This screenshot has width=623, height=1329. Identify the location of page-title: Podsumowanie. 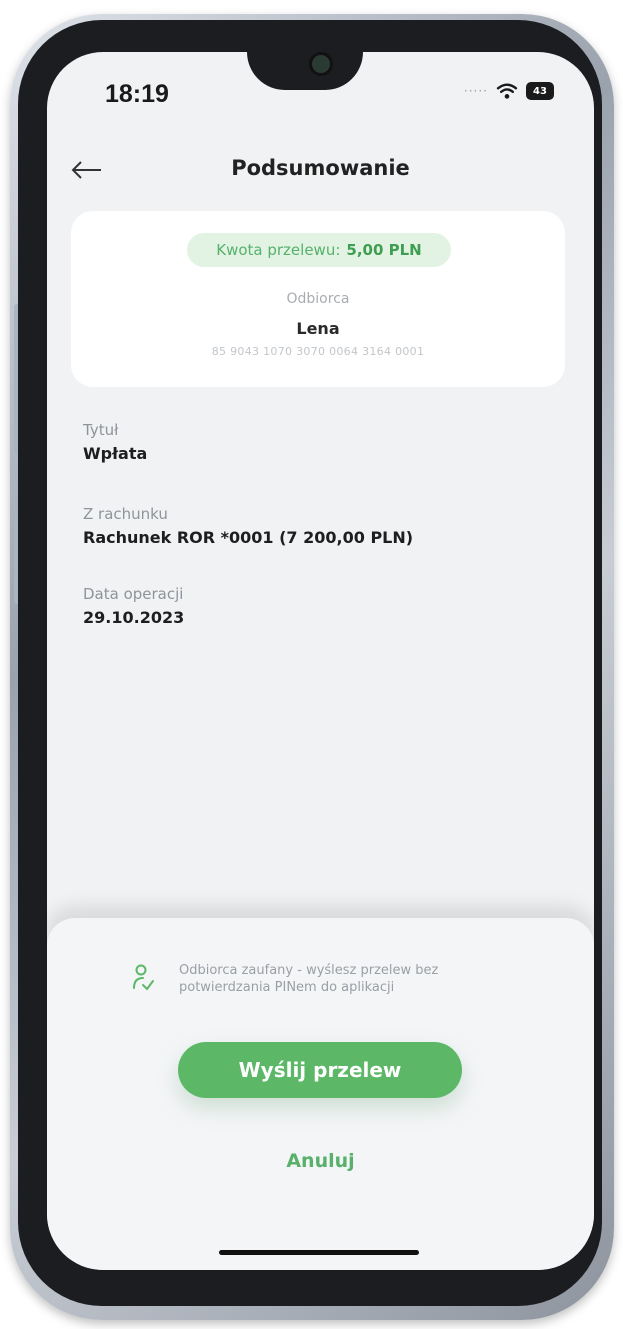
(320, 168).